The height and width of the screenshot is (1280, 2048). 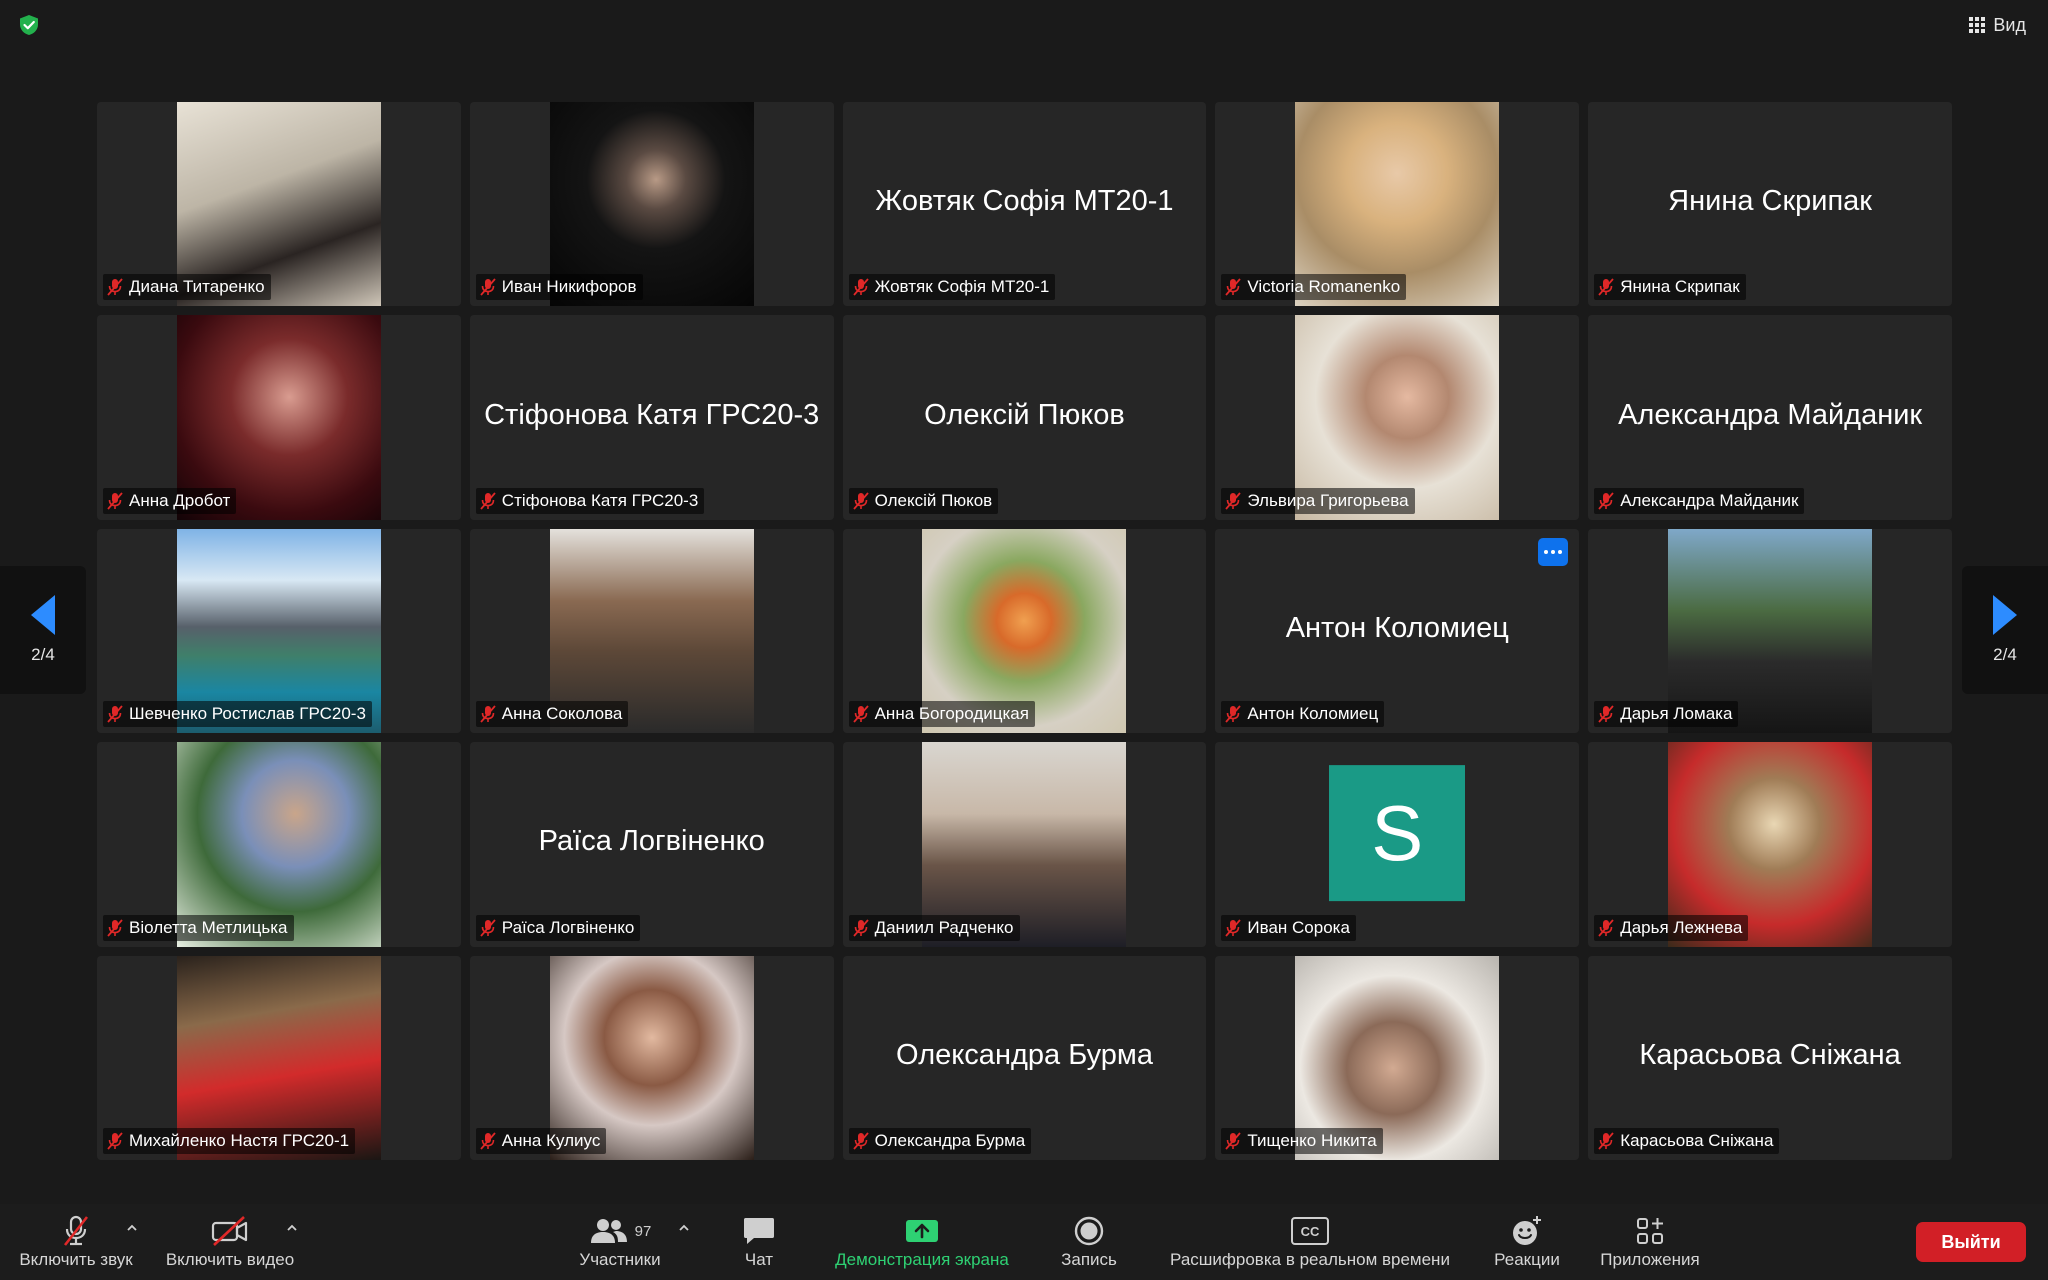 I want to click on video-options-chevron-up-icon, so click(x=292, y=1228).